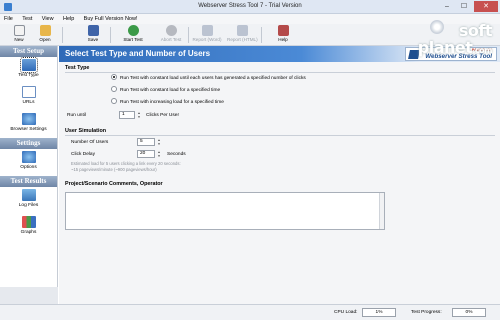 The image size is (500, 320). Describe the element at coordinates (48, 18) in the screenshot. I see `menu-view: View` at that location.